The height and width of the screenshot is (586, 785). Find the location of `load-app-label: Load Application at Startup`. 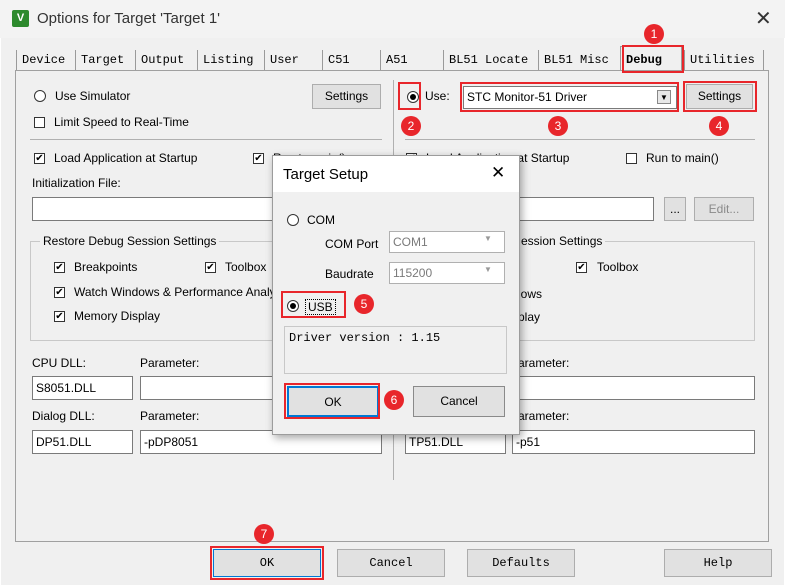

load-app-label: Load Application at Startup is located at coordinates (126, 158).